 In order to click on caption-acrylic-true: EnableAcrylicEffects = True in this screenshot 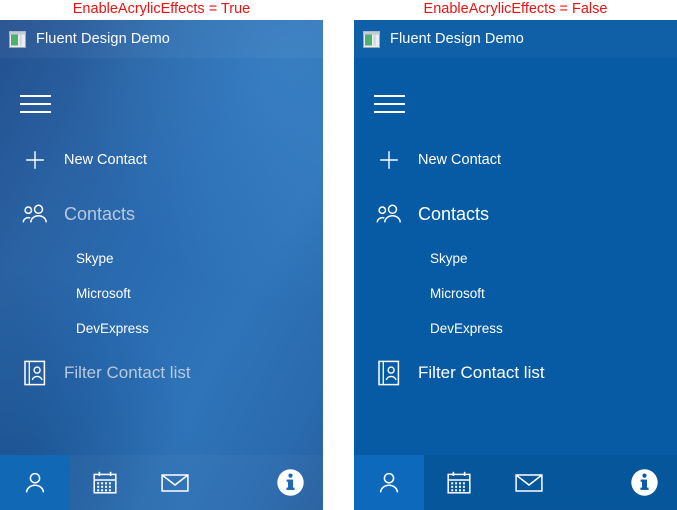, I will do `click(161, 9)`.